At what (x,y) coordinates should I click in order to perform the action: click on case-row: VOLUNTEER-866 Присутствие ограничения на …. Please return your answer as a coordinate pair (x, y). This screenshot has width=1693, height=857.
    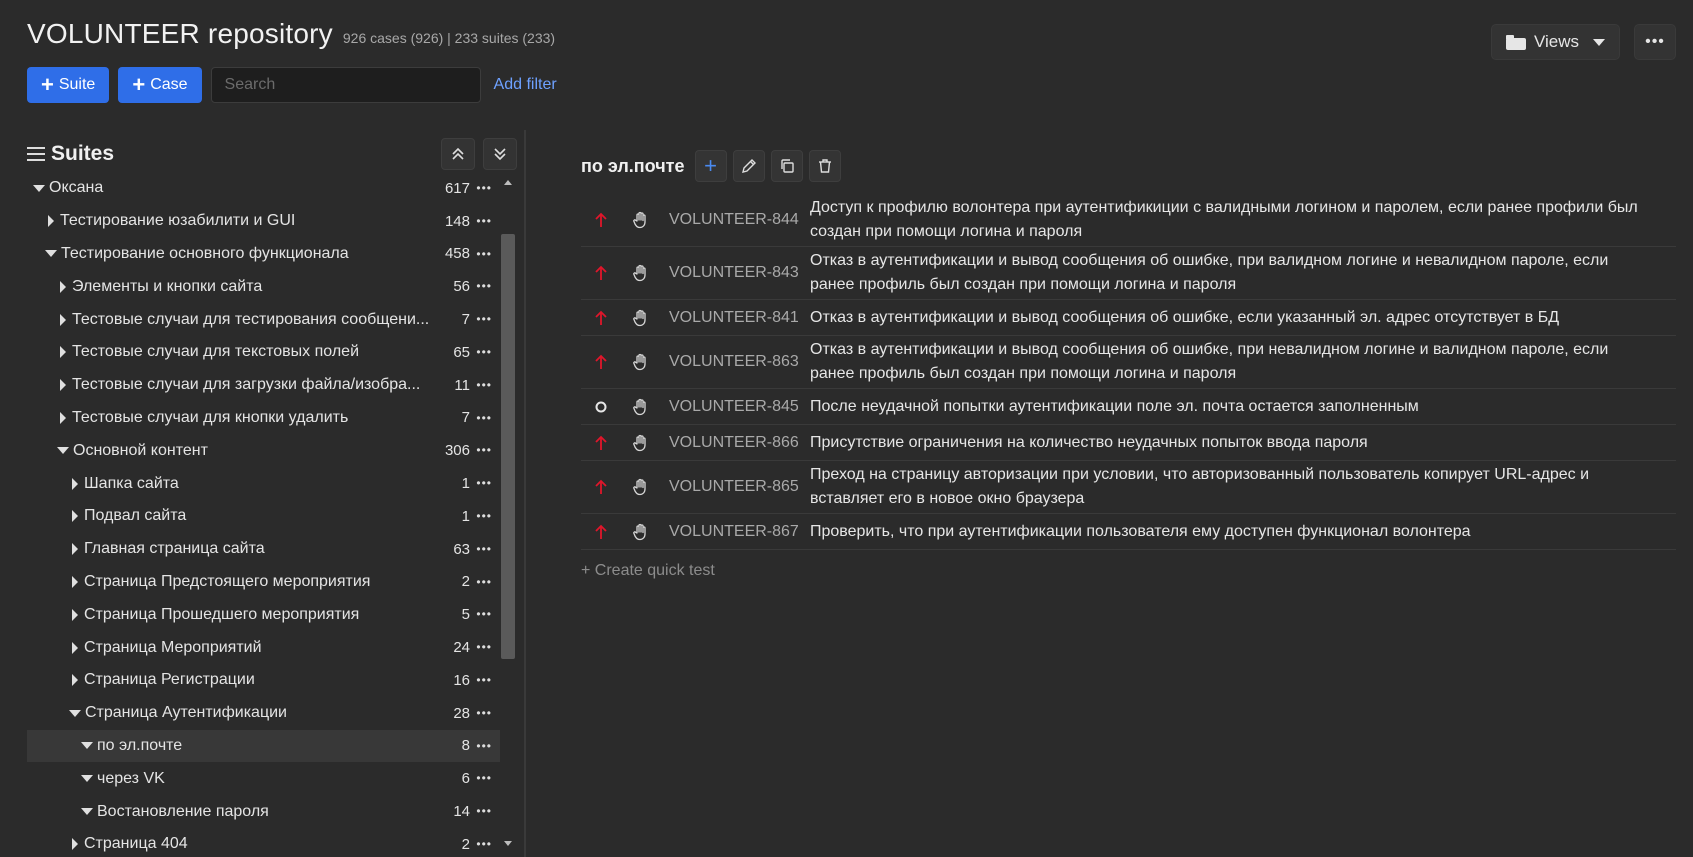
    Looking at the image, I should click on (1128, 443).